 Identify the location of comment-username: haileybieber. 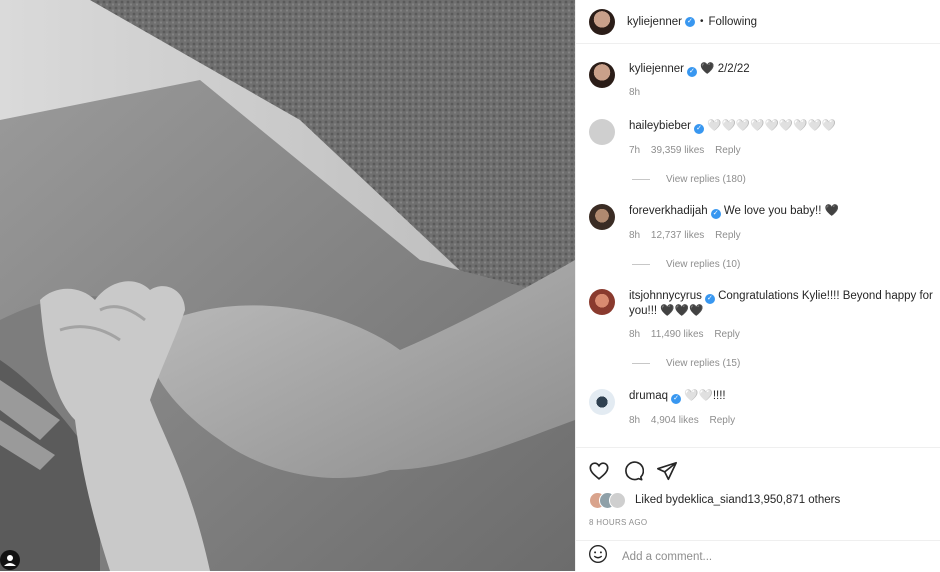
(660, 126).